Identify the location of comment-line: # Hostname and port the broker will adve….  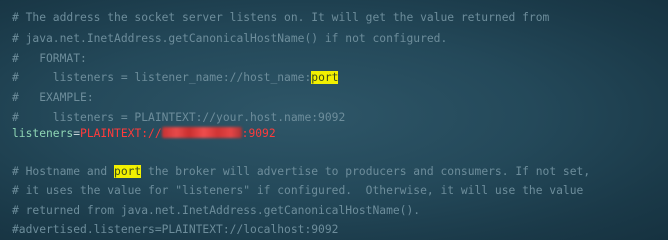
(301, 171).